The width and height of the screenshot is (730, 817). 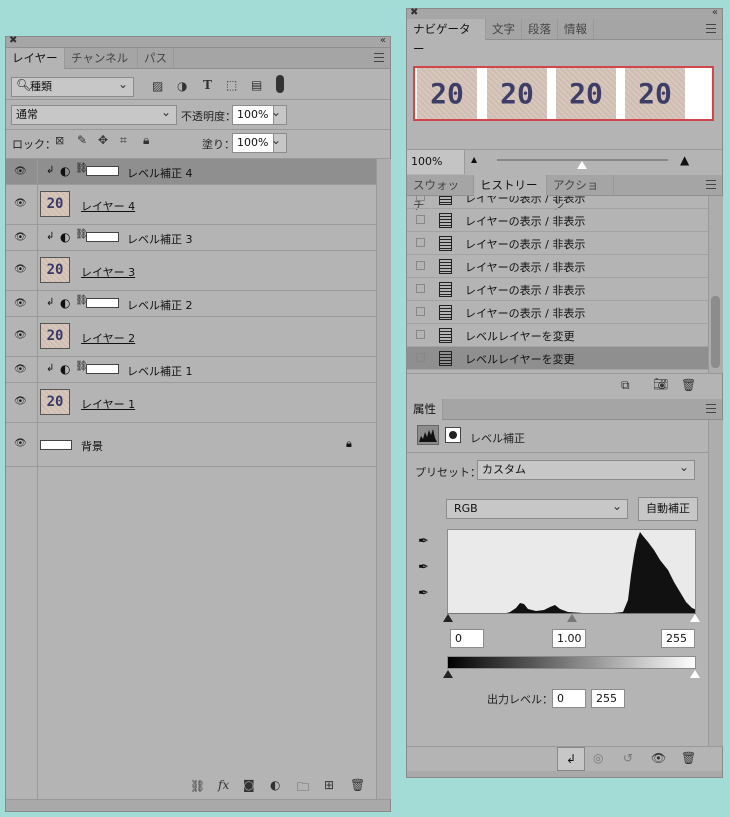 I want to click on output-white-field: 255, so click(x=608, y=698).